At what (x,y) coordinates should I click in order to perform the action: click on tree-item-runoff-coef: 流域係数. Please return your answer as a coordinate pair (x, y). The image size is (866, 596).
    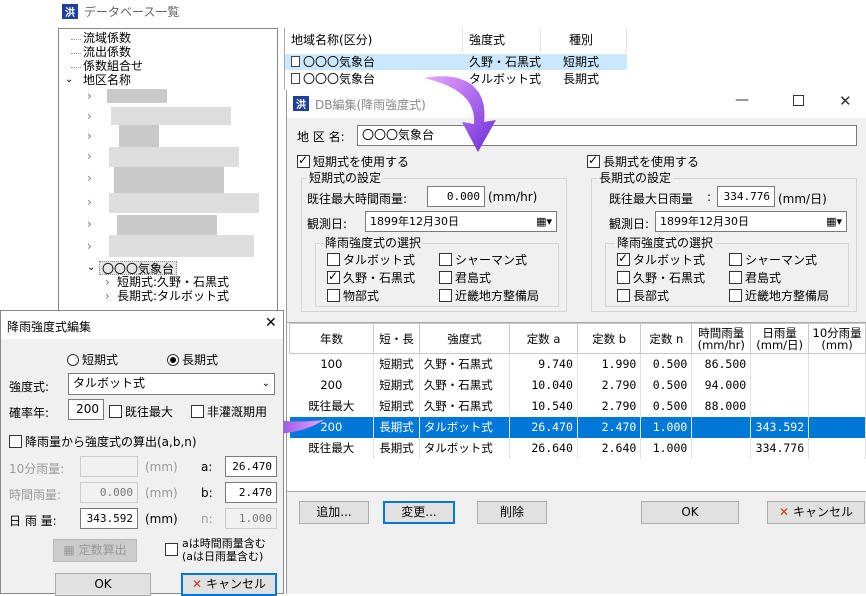
    Looking at the image, I should click on (107, 38).